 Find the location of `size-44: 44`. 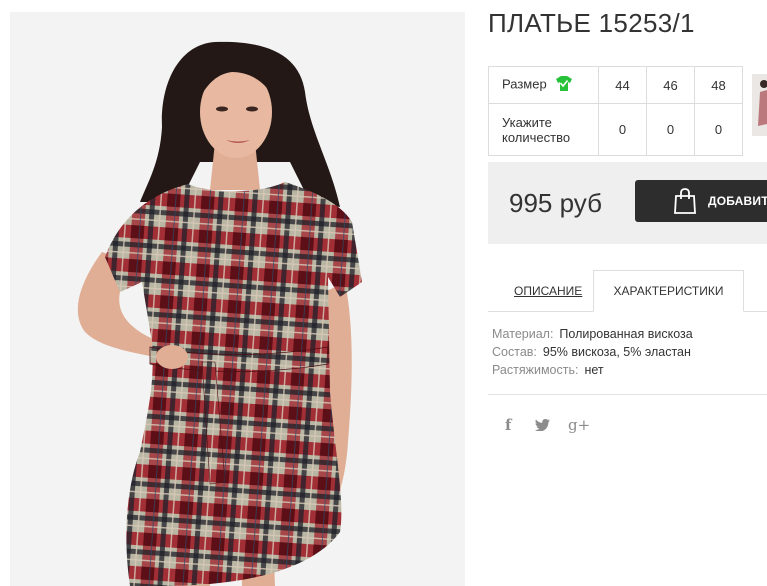

size-44: 44 is located at coordinates (622, 85).